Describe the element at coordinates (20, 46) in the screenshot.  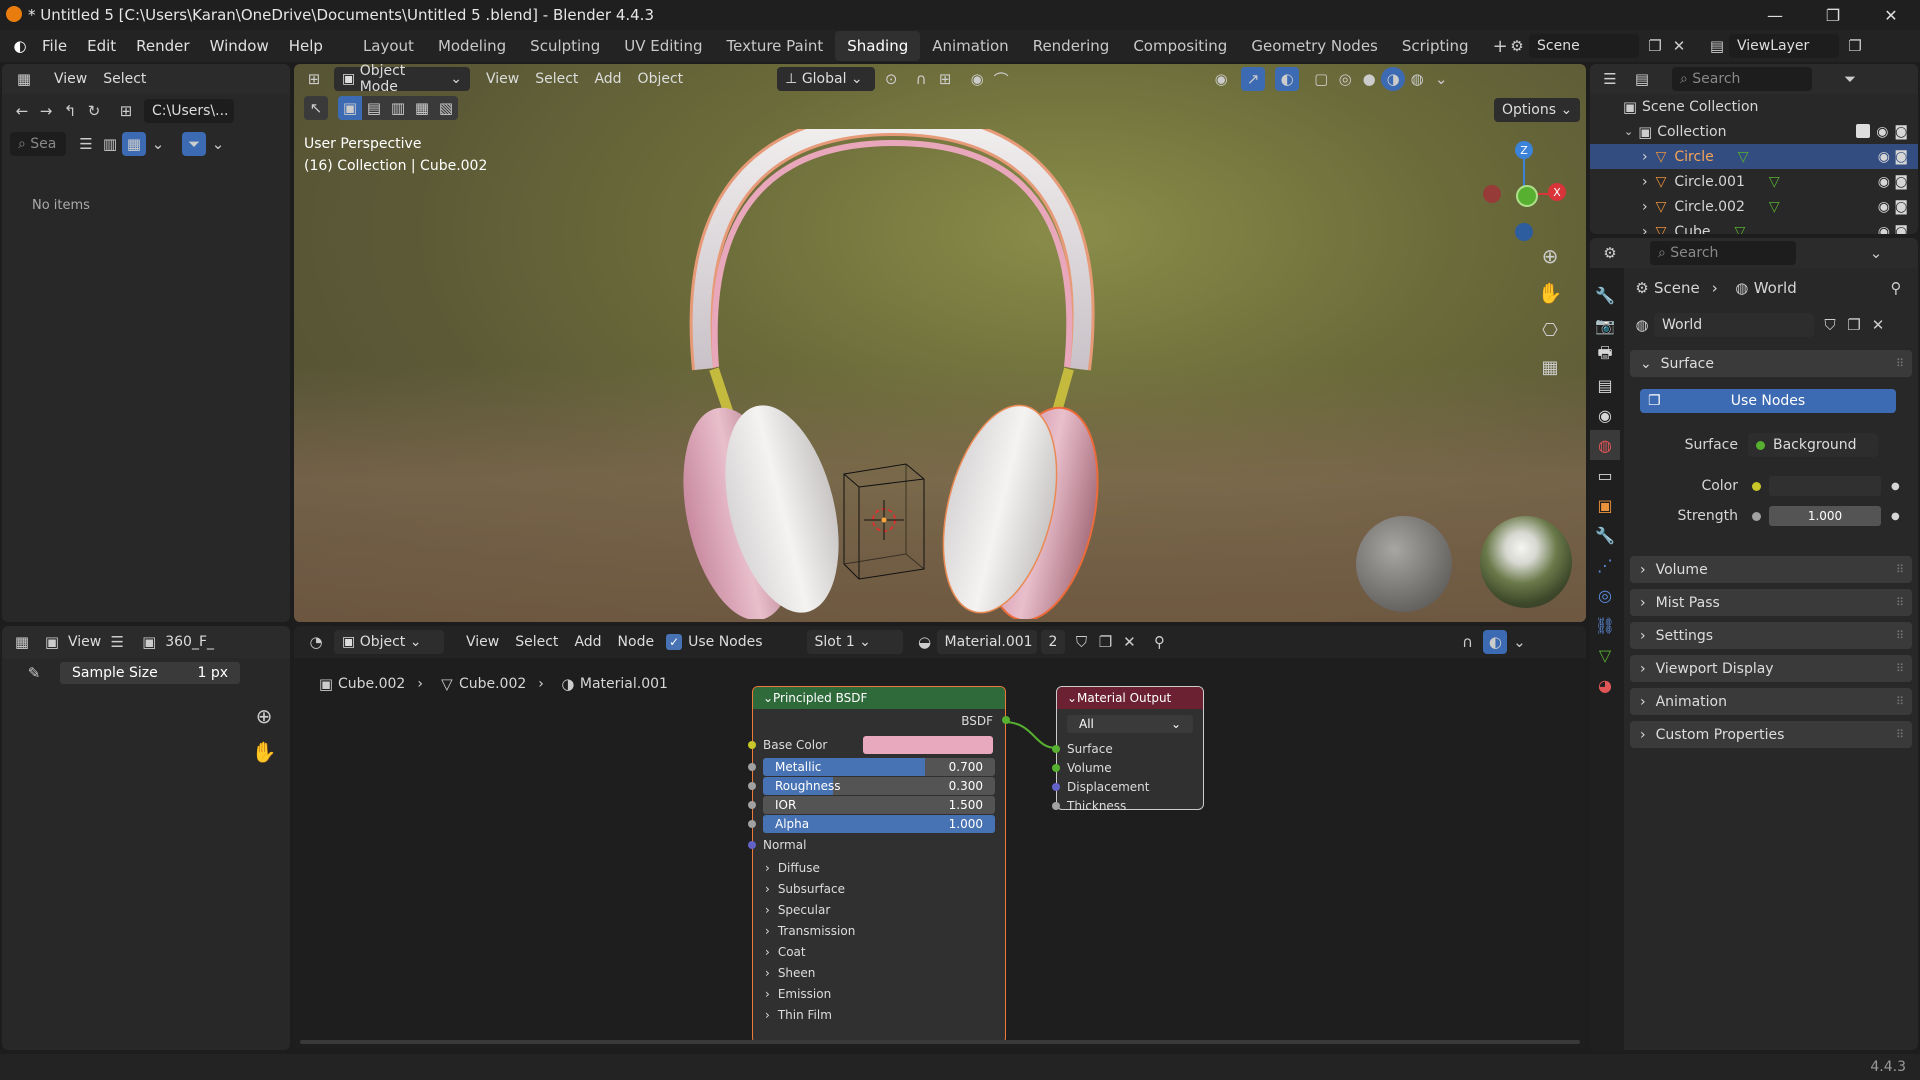
I see `blender-menu-icon: ◐` at that location.